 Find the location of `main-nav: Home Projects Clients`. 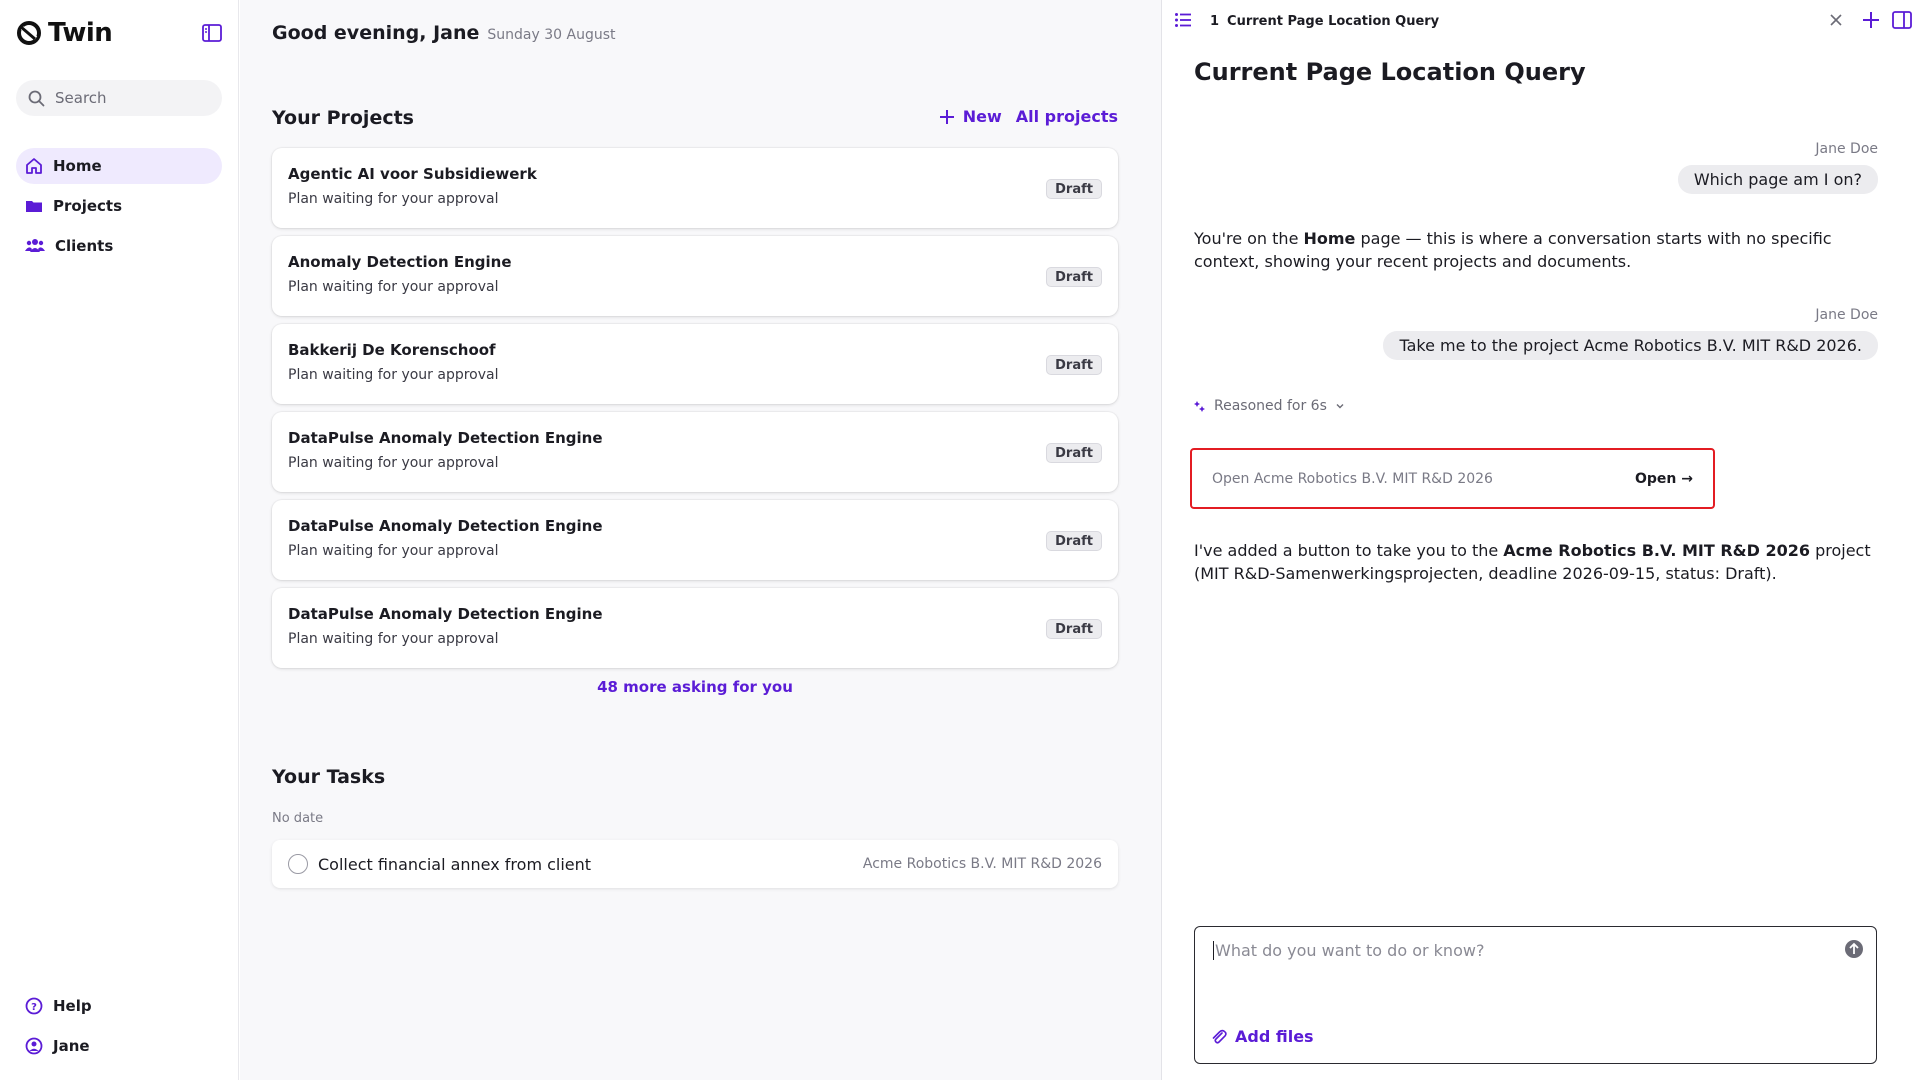

main-nav: Home Projects Clients is located at coordinates (119, 208).